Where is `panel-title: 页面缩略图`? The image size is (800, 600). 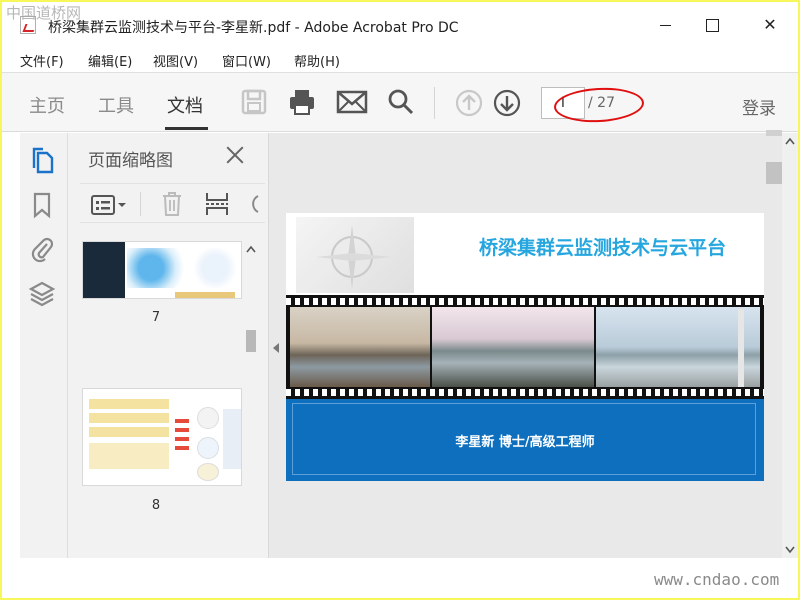 panel-title: 页面缩略图 is located at coordinates (130, 161).